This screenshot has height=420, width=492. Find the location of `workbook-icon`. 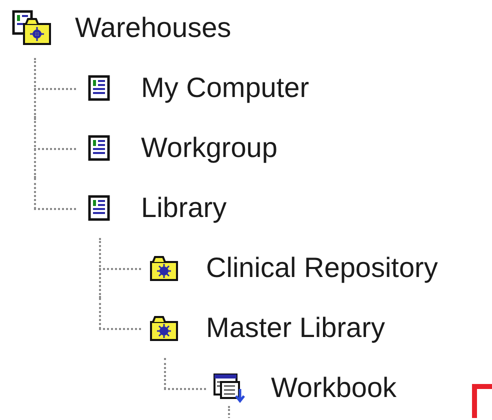

workbook-icon is located at coordinates (229, 388).